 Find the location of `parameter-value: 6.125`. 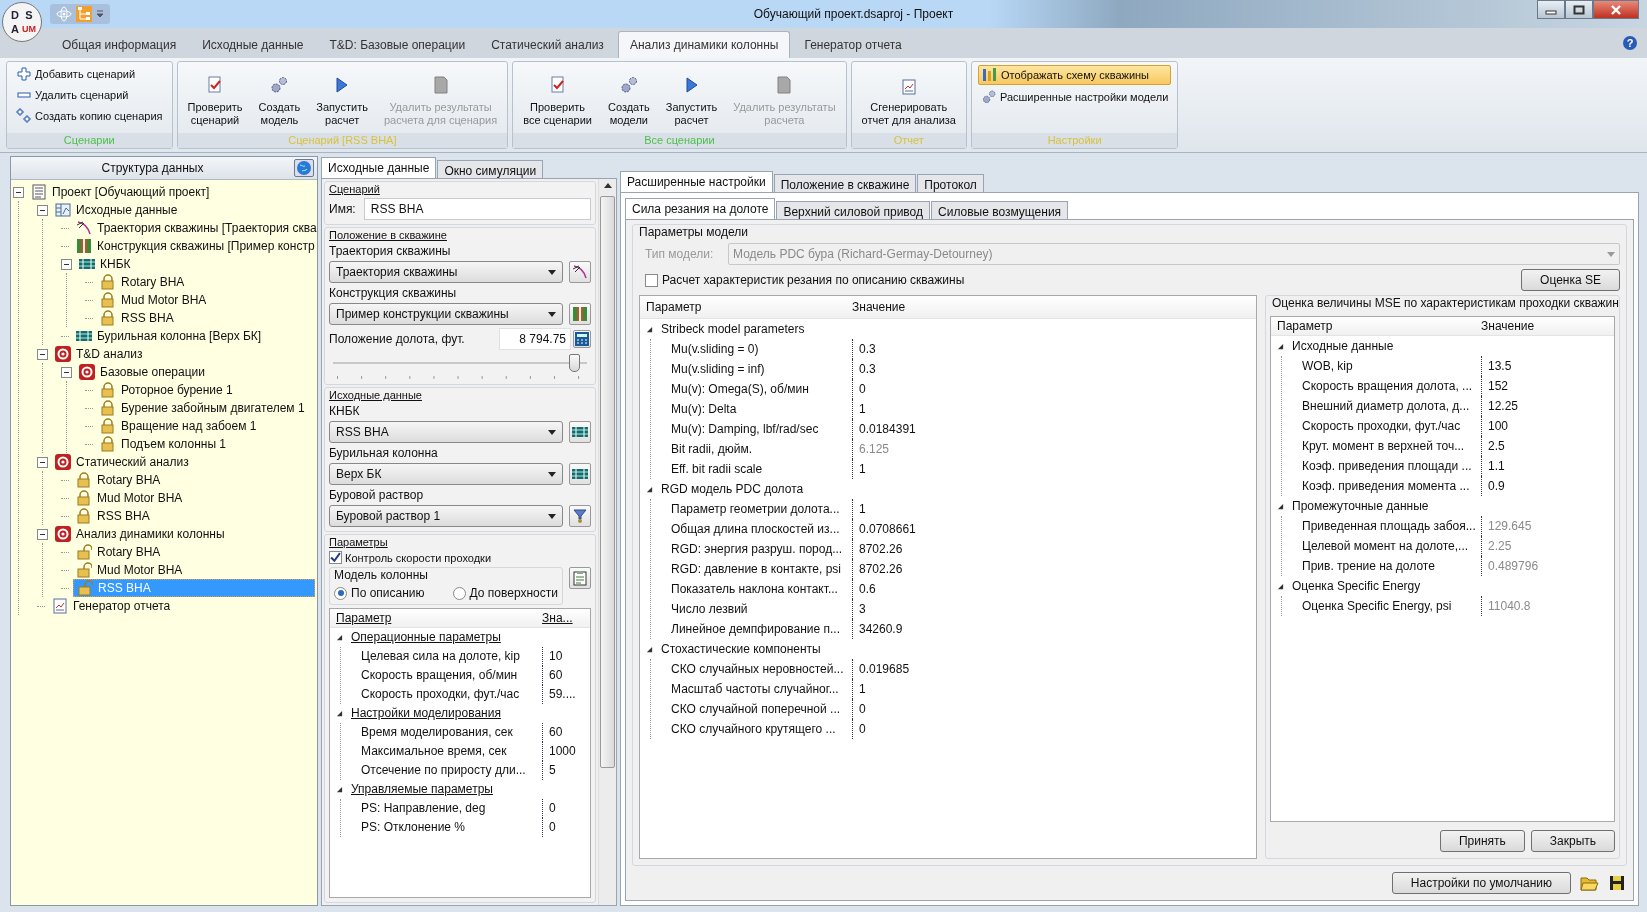

parameter-value: 6.125 is located at coordinates (871, 449).